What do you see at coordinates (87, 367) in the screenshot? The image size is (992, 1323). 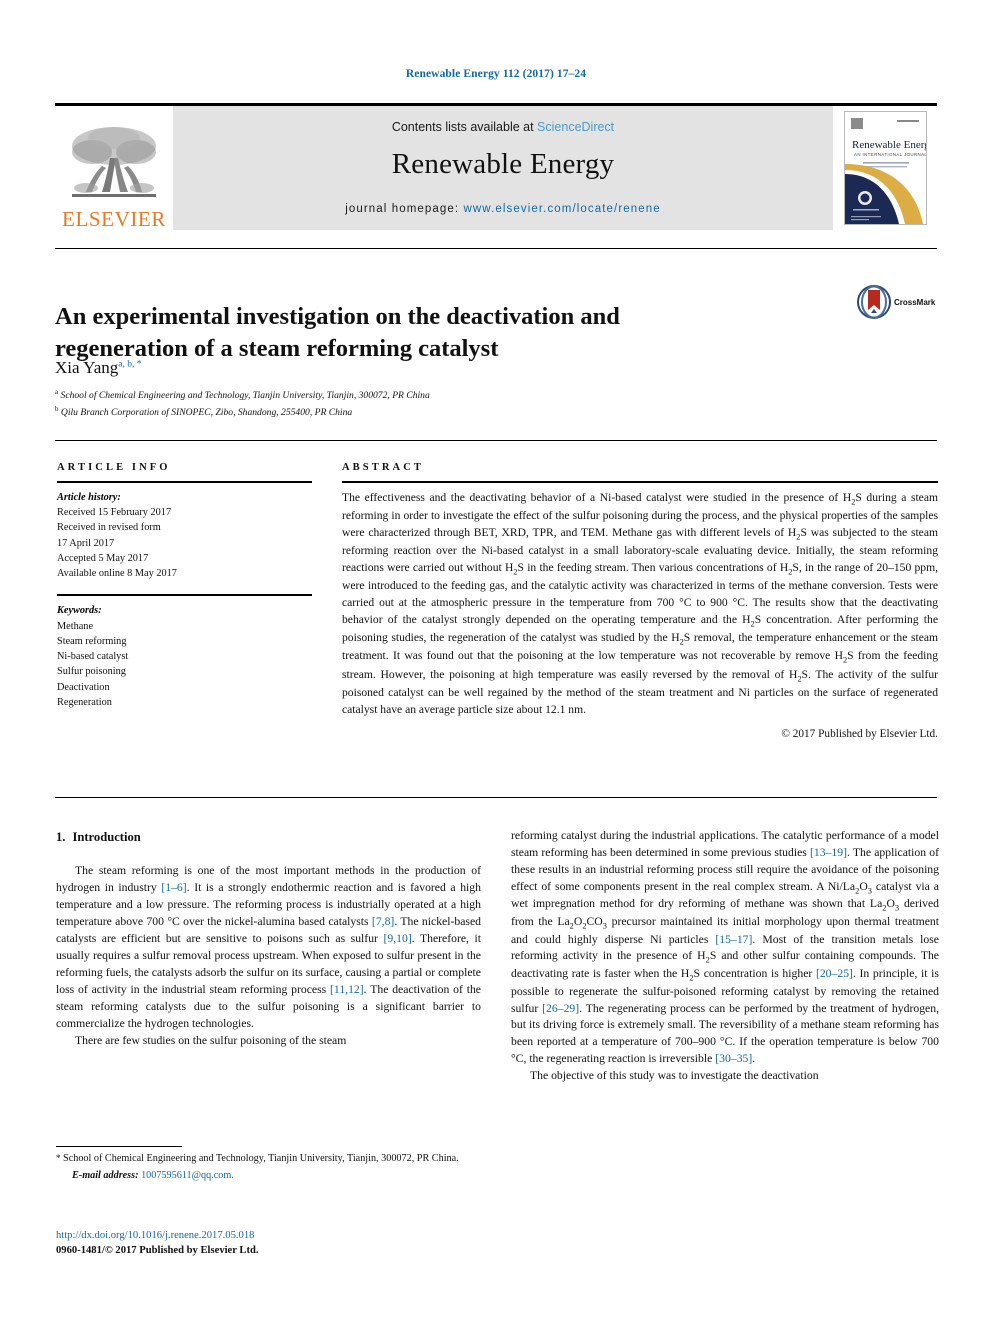 I see `author-name: Xia Yang` at bounding box center [87, 367].